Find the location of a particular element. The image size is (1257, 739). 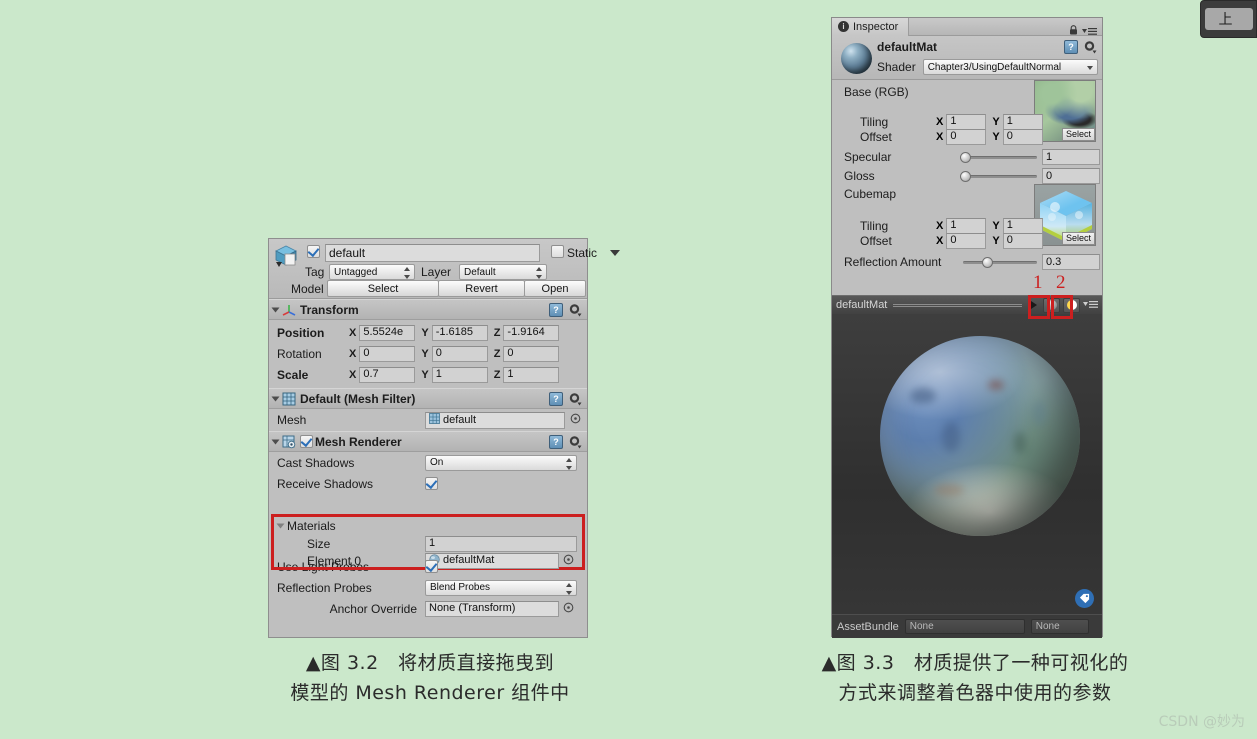

transform-position-row: Position X 5.5524e Y -1.6185 Z -1.9164 is located at coordinates (428, 332).